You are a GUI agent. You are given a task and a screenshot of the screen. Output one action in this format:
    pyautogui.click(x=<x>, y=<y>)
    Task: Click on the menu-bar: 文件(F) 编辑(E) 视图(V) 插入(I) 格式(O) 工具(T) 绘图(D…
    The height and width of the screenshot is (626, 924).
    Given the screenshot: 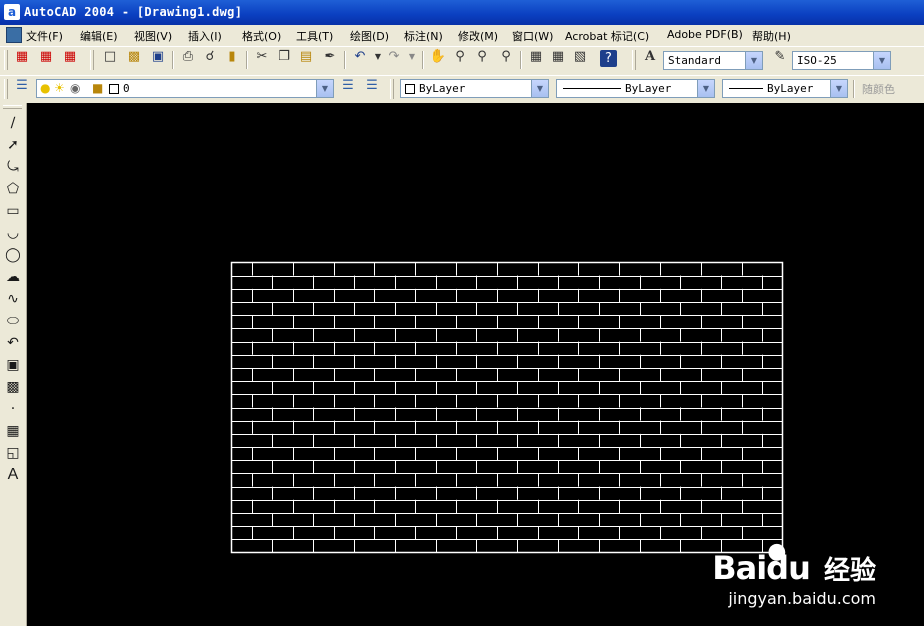 What is the action you would take?
    pyautogui.click(x=462, y=35)
    